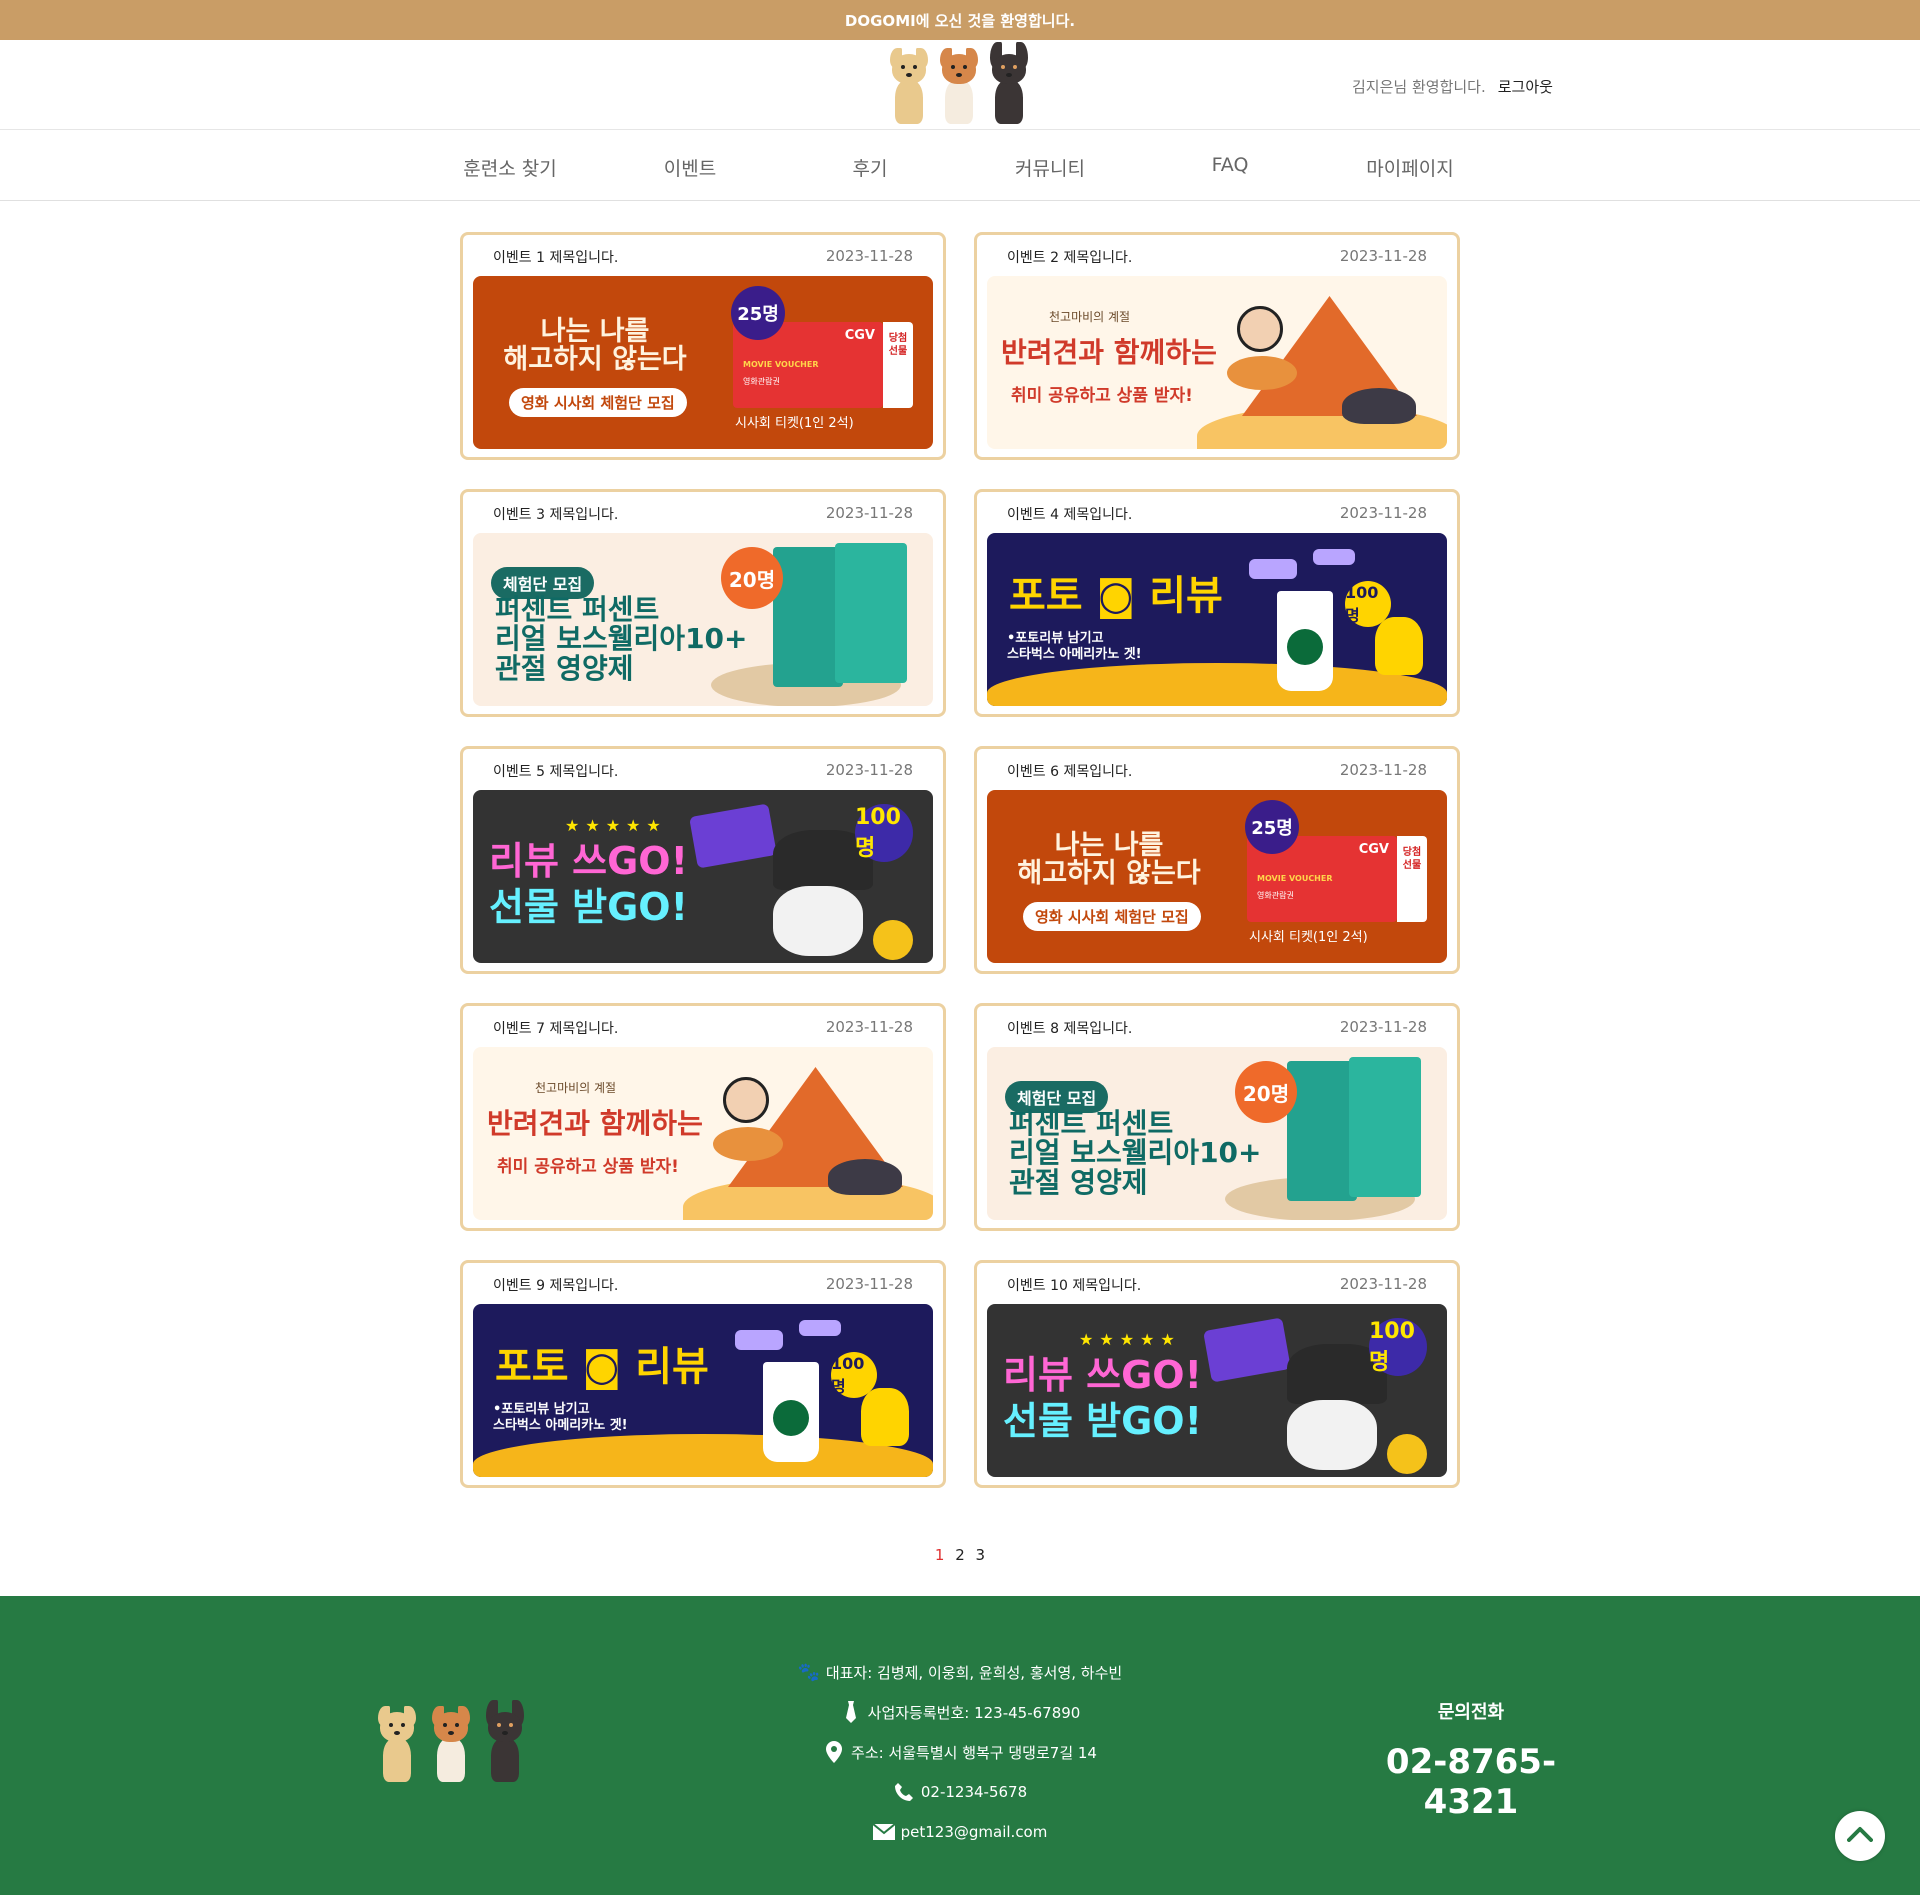 The image size is (1920, 1895). I want to click on welcome-bar: DOGOMI에 오신 것을 환영합니다., so click(960, 20).